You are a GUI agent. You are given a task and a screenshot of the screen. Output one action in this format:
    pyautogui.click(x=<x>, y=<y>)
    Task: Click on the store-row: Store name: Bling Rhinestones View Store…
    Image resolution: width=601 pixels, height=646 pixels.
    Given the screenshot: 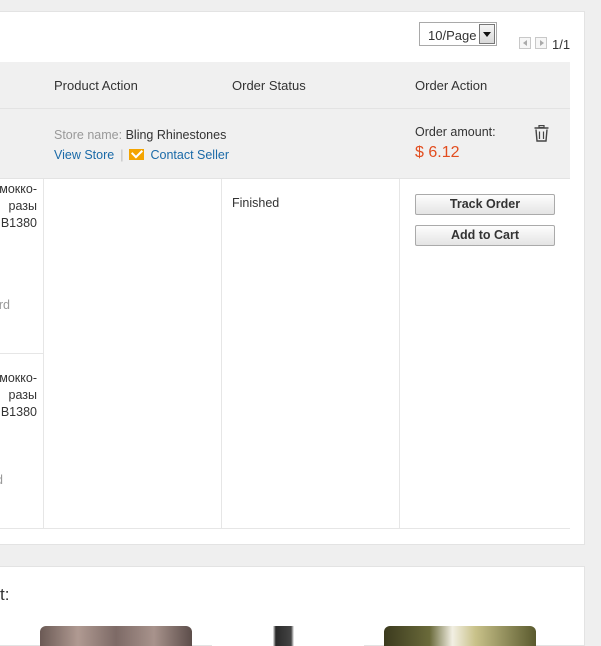 What is the action you would take?
    pyautogui.click(x=285, y=144)
    